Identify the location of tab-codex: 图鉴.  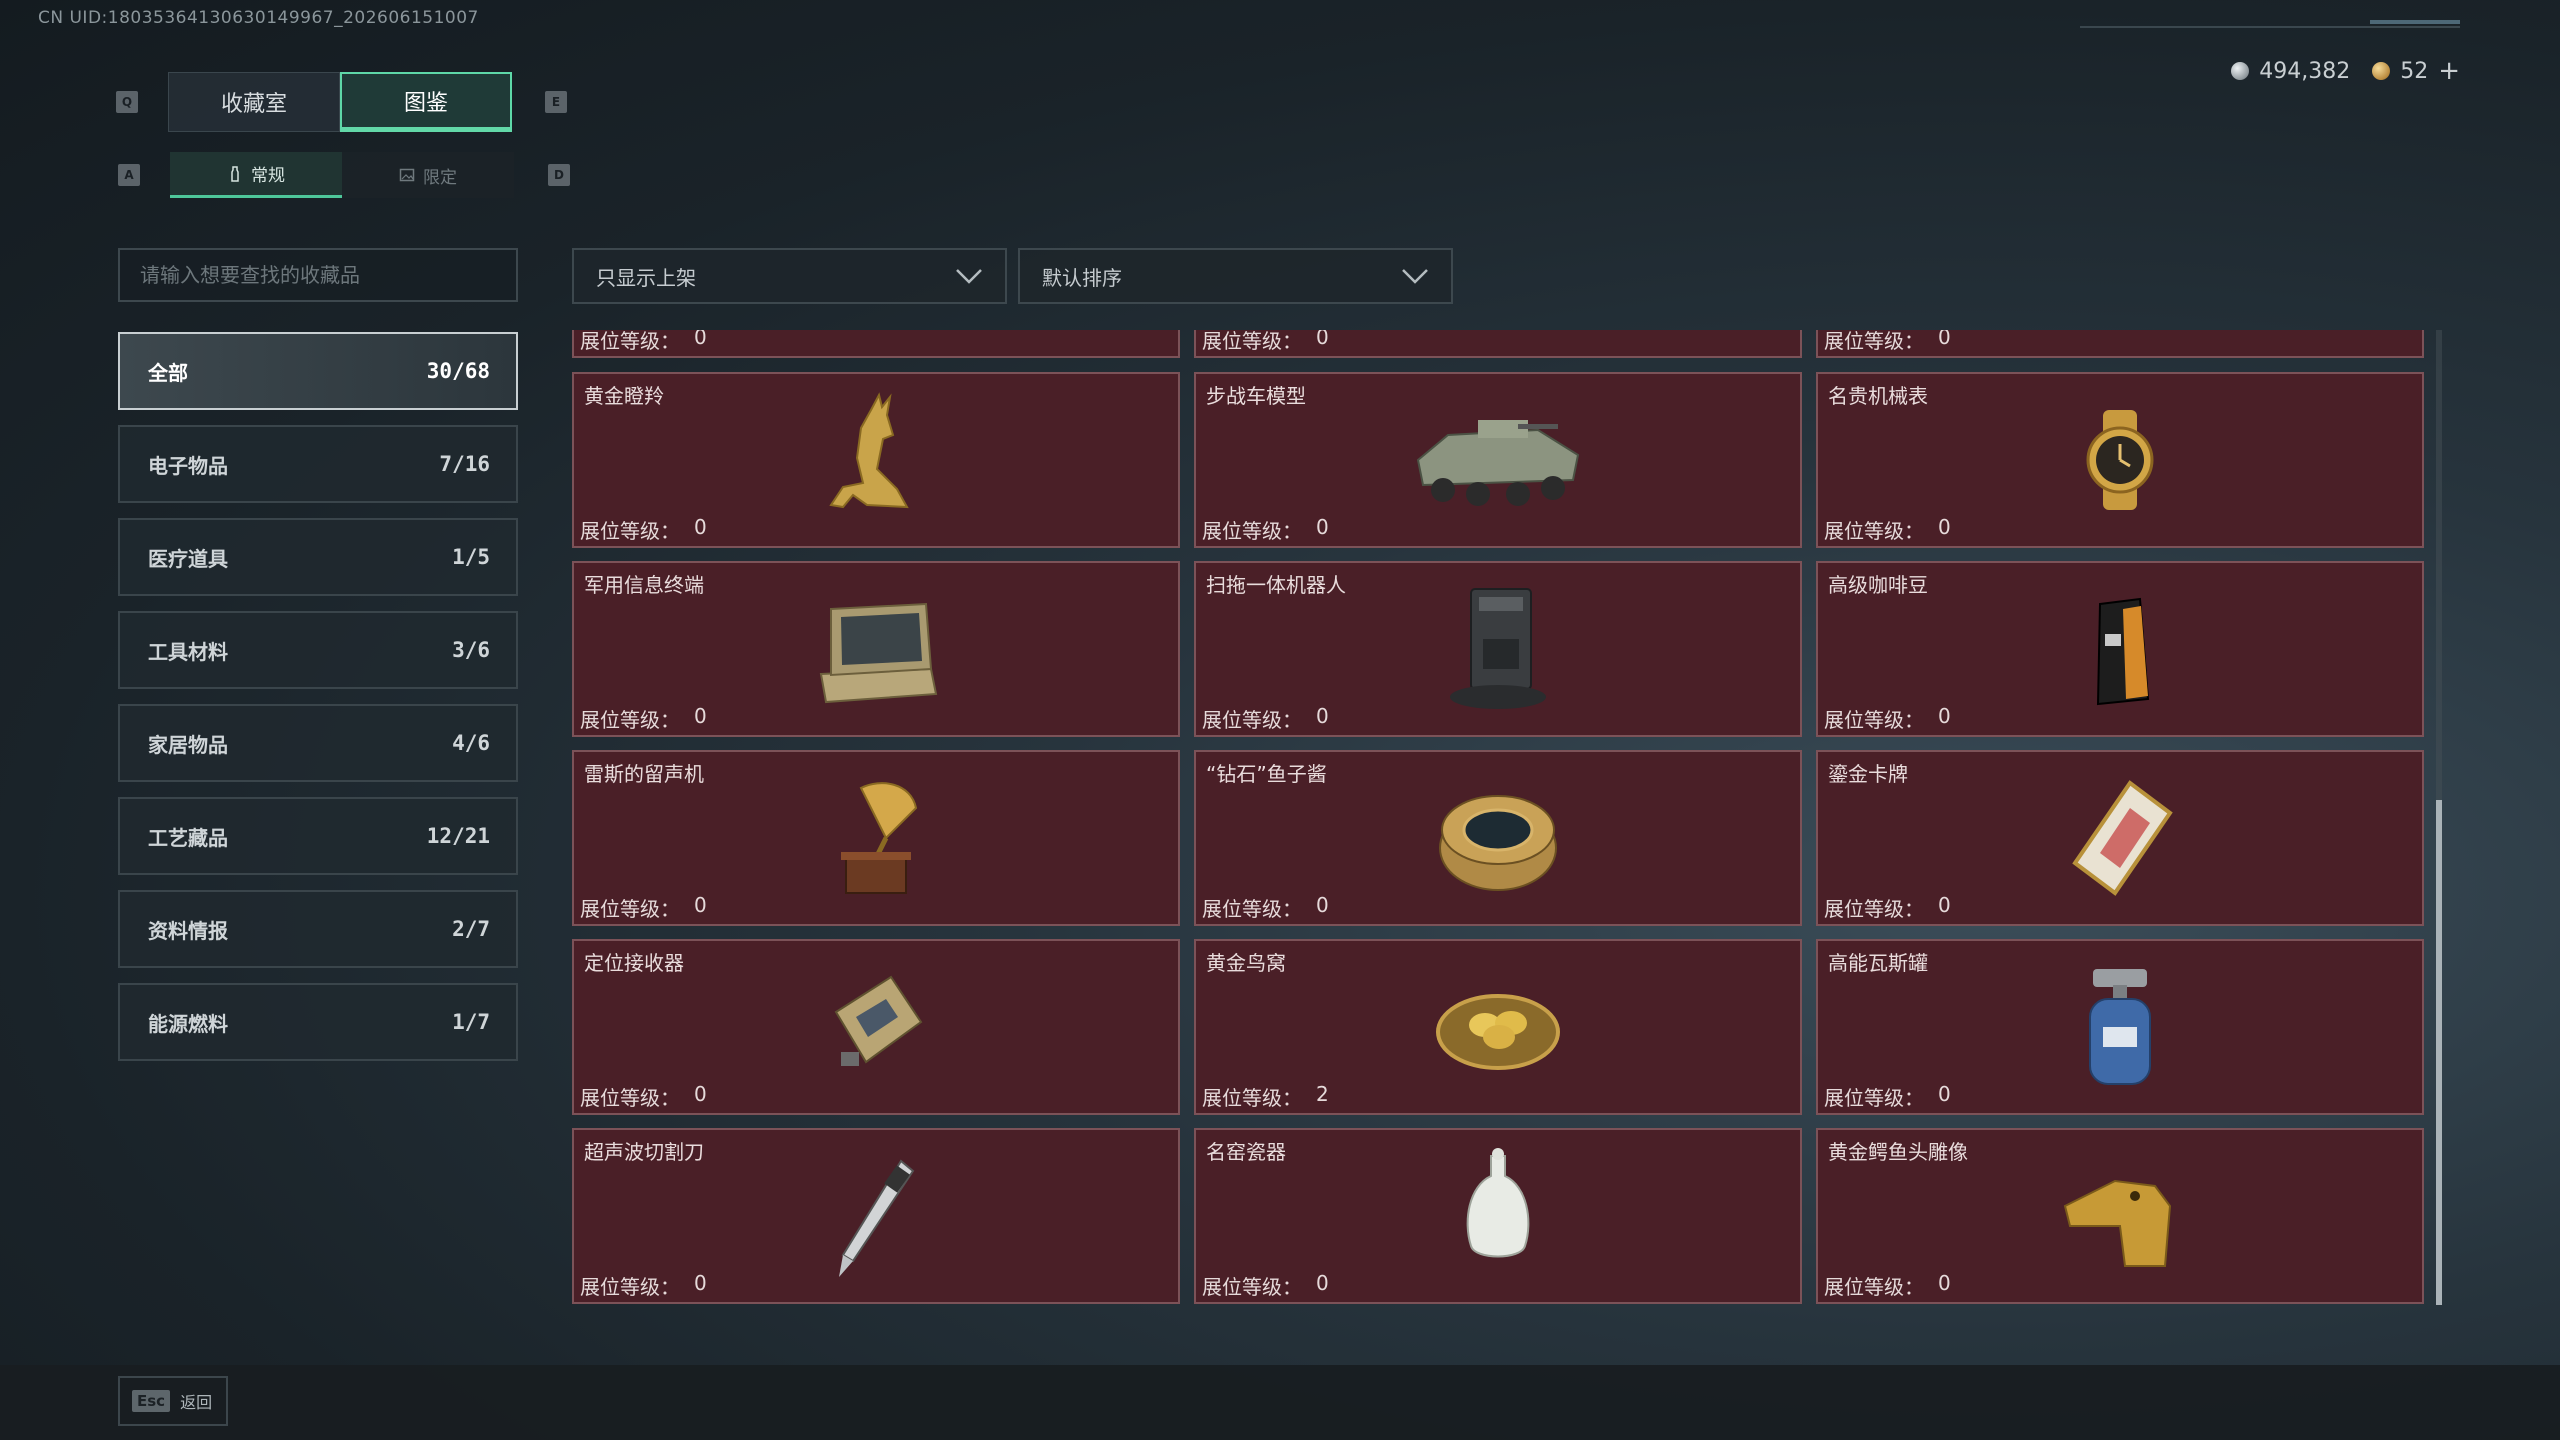
(426, 102).